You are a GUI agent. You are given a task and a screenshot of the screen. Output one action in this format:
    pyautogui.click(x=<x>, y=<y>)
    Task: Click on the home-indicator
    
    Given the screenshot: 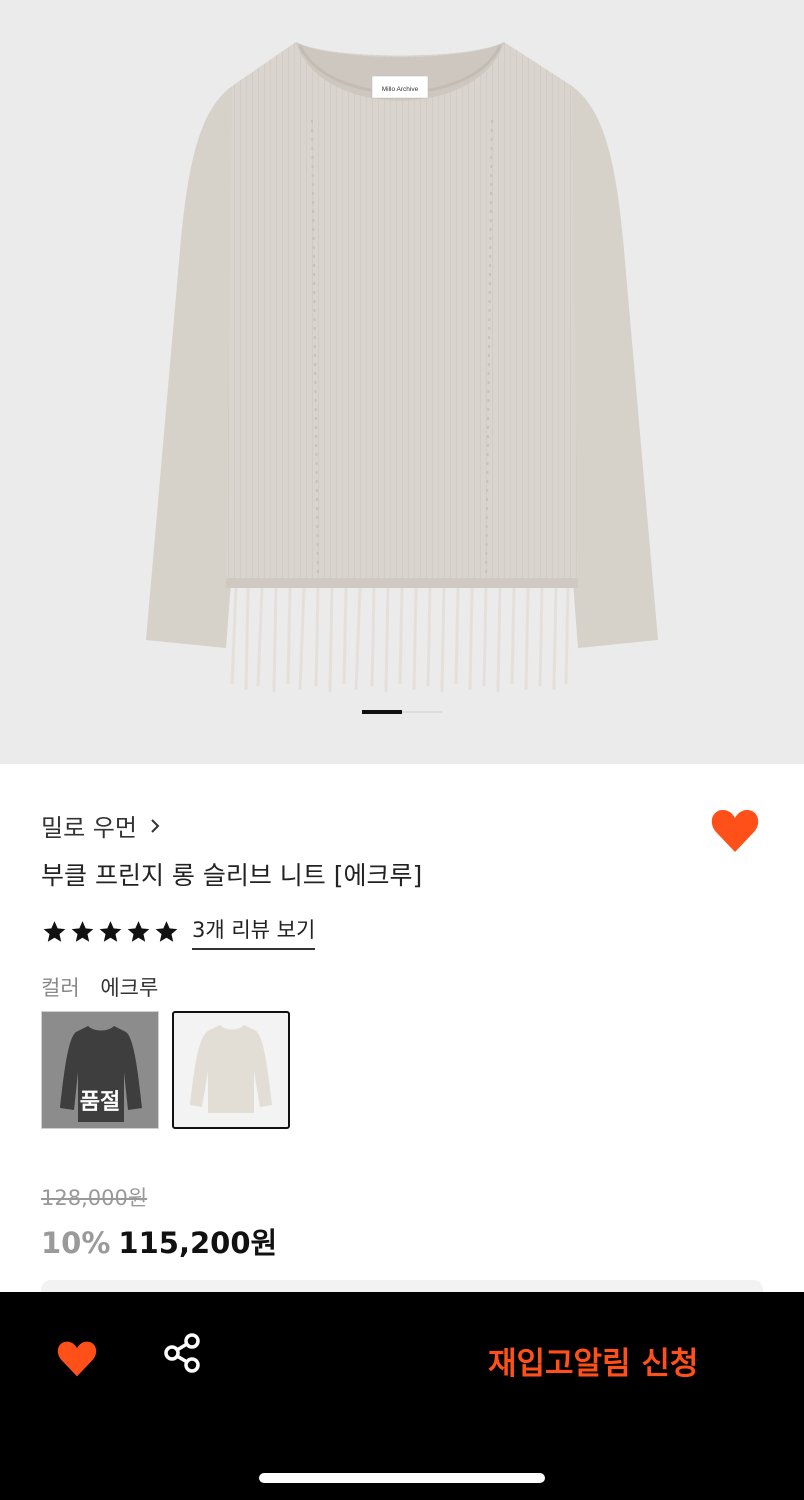 What is the action you would take?
    pyautogui.click(x=402, y=1478)
    